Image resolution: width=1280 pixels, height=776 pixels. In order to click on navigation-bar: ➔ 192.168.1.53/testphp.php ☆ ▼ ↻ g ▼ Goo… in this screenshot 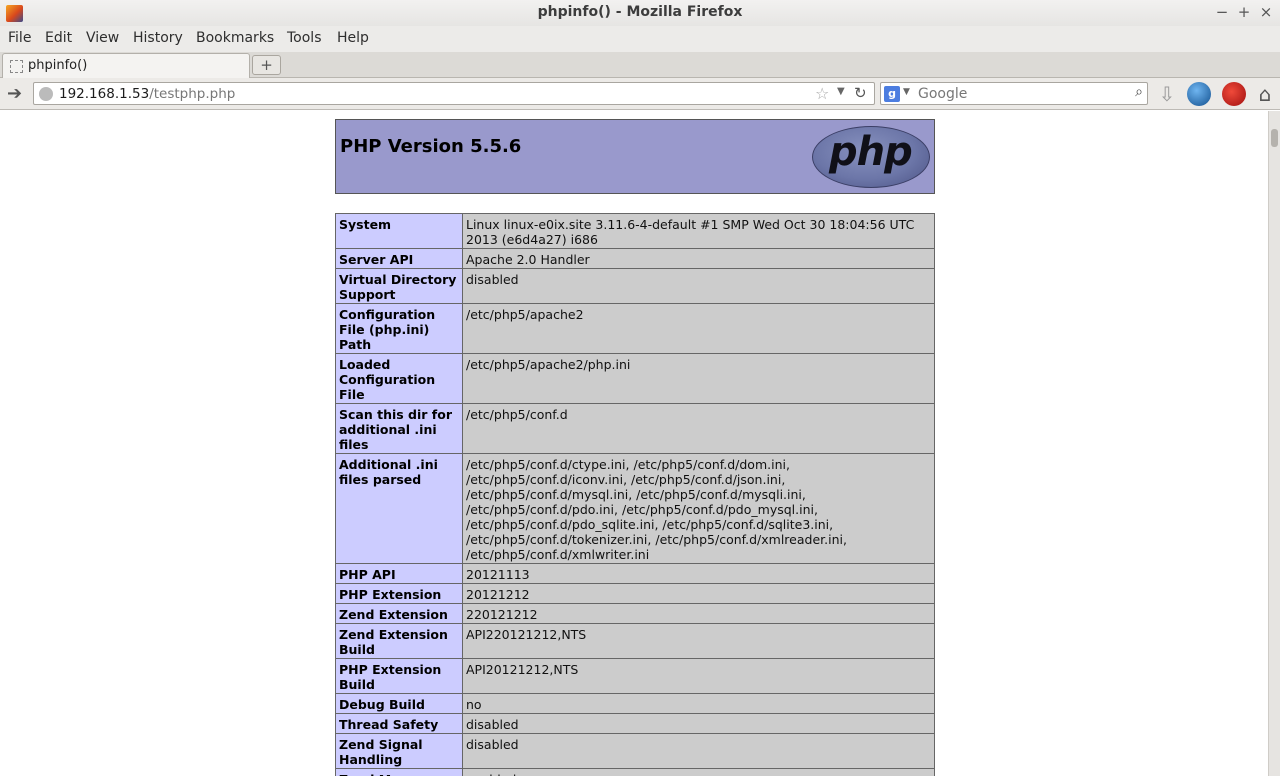, I will do `click(640, 94)`.